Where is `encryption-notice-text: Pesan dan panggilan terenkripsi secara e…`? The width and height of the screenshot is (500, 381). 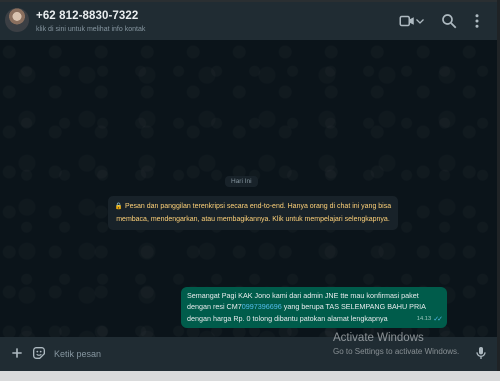 encryption-notice-text: Pesan dan panggilan terenkripsi secara e… is located at coordinates (254, 213).